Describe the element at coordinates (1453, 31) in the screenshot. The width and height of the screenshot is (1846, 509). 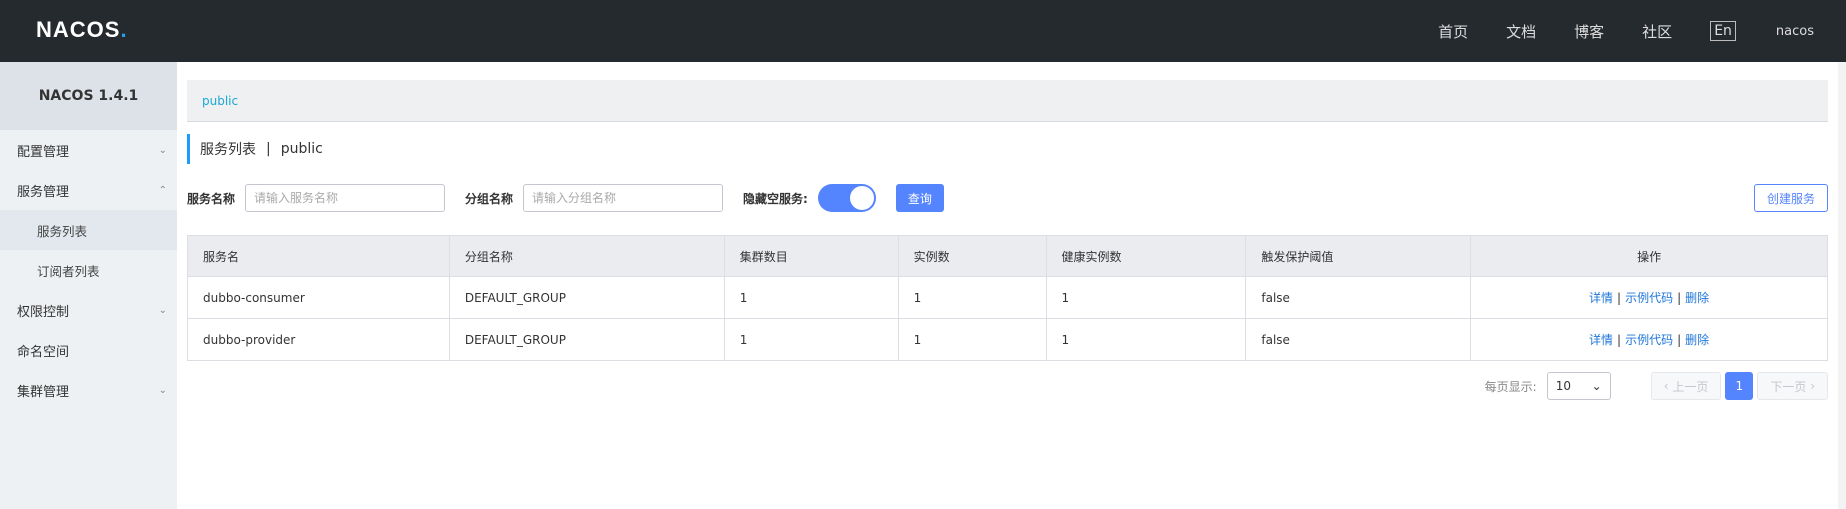
I see `nav-home: 首页` at that location.